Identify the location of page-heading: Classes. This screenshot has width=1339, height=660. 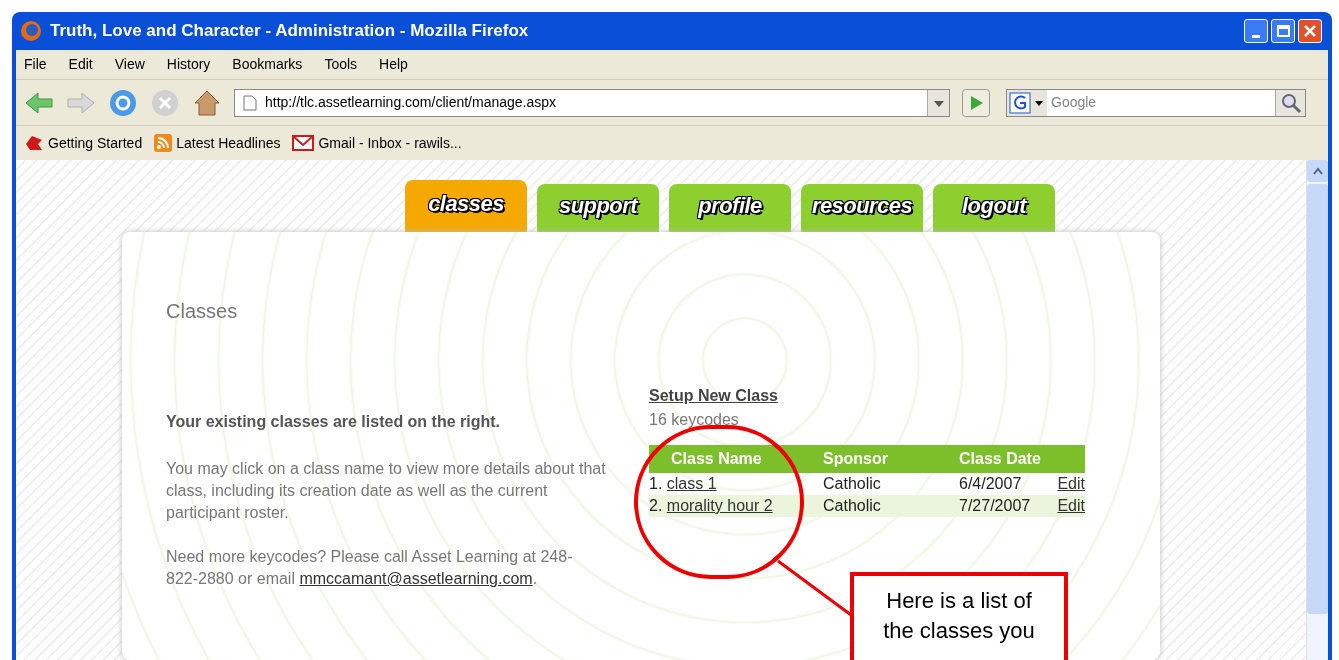
(202, 311).